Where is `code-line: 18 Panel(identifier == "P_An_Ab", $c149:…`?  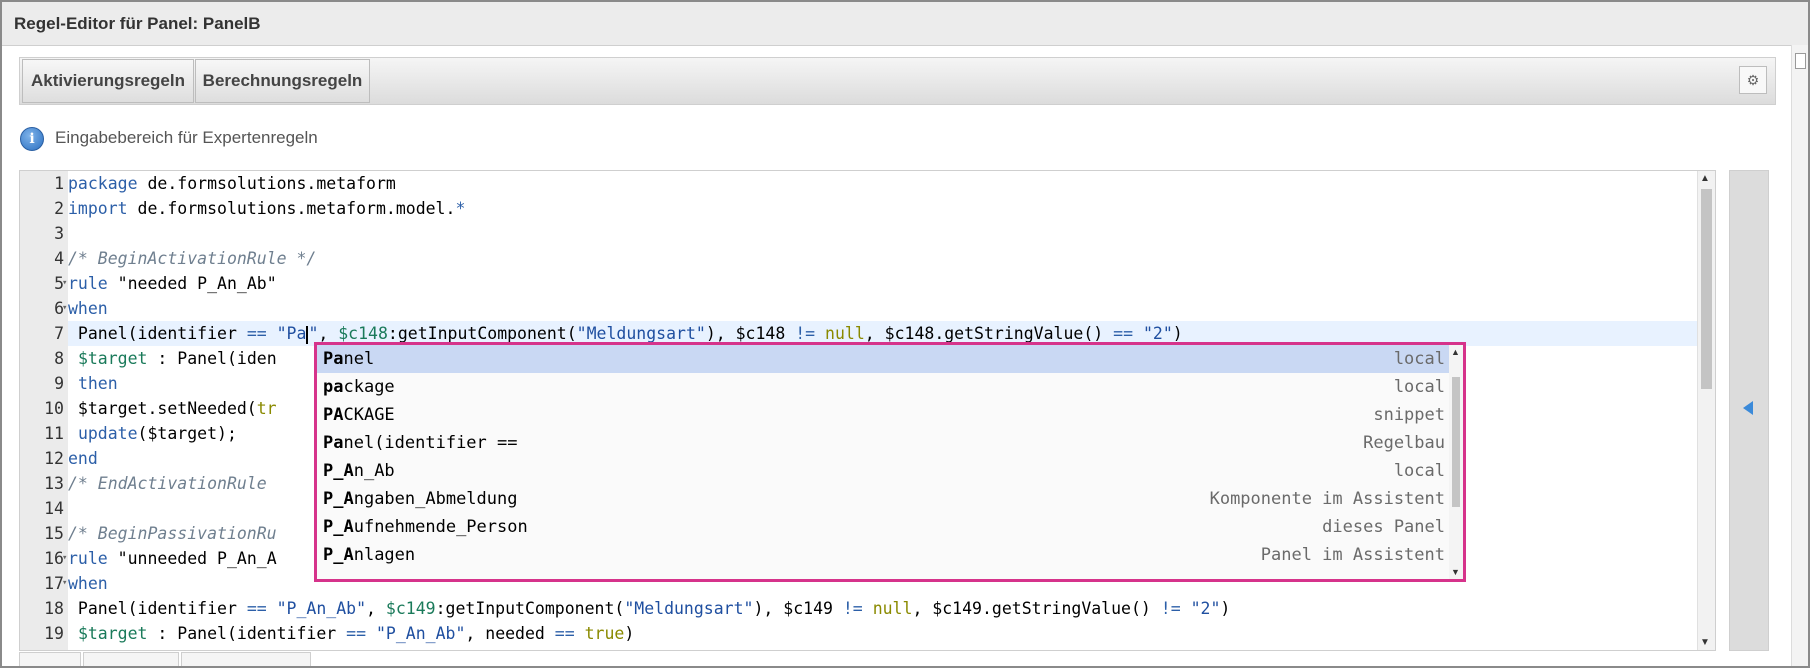 code-line: 18 Panel(identifier == "P_An_Ab", $c149:… is located at coordinates (870, 608).